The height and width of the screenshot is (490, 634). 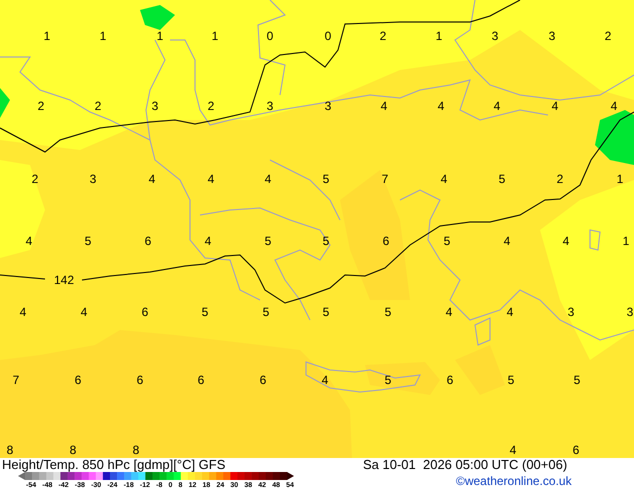 What do you see at coordinates (114, 464) in the screenshot?
I see `chart-title: Height/Temp. 850 hPc [gdmp][°C] GFS` at bounding box center [114, 464].